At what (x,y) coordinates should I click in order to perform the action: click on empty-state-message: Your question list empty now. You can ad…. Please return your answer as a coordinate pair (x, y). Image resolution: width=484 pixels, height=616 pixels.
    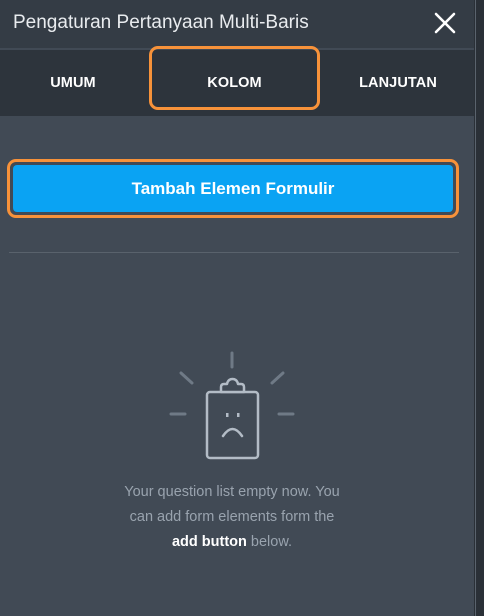
    Looking at the image, I should click on (232, 517).